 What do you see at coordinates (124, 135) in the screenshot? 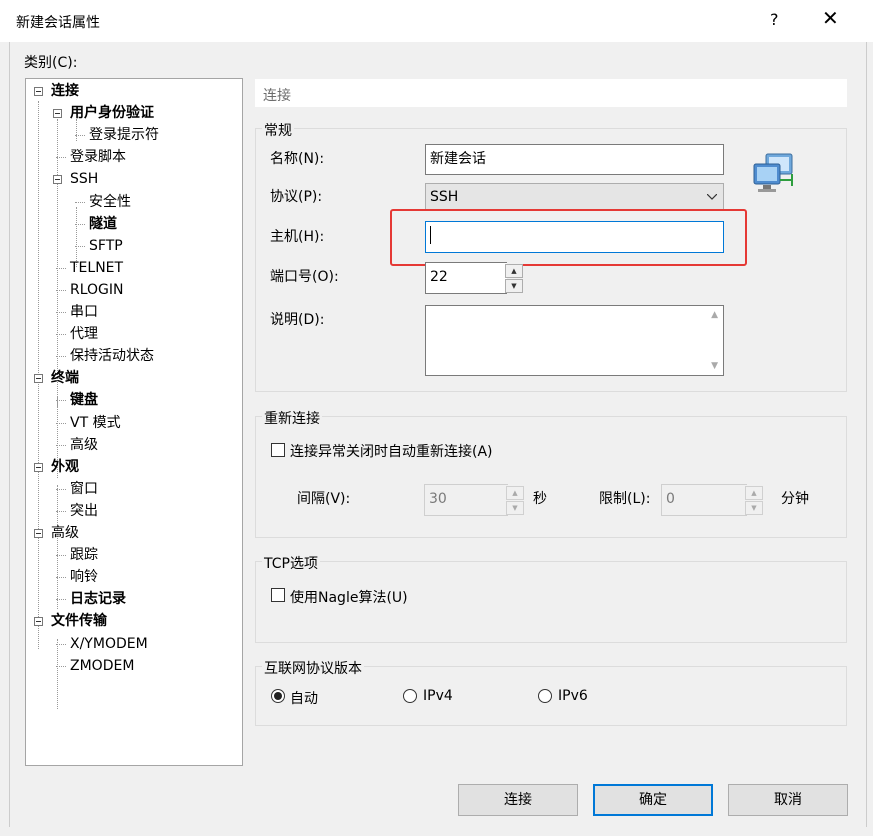
I see `tree-item: 登录提示符` at bounding box center [124, 135].